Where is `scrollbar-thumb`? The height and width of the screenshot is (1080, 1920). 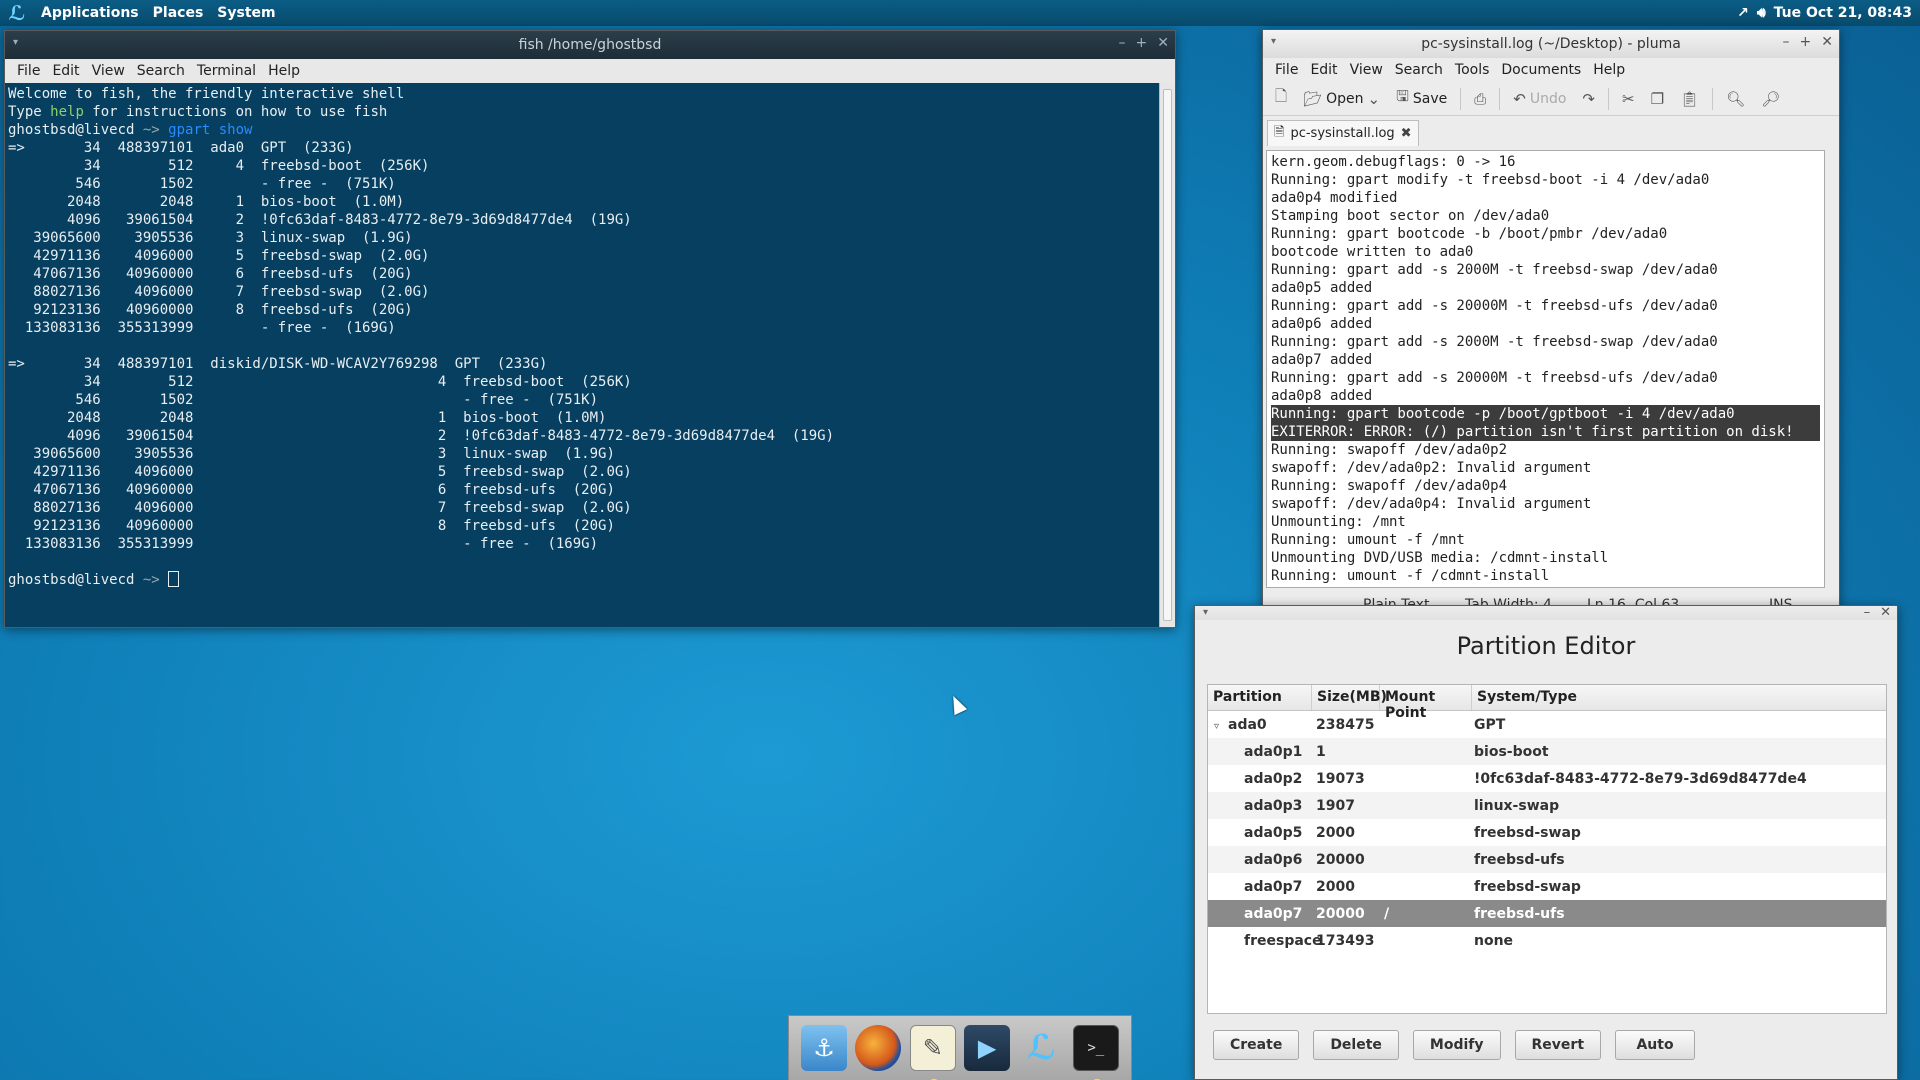 scrollbar-thumb is located at coordinates (1167, 355).